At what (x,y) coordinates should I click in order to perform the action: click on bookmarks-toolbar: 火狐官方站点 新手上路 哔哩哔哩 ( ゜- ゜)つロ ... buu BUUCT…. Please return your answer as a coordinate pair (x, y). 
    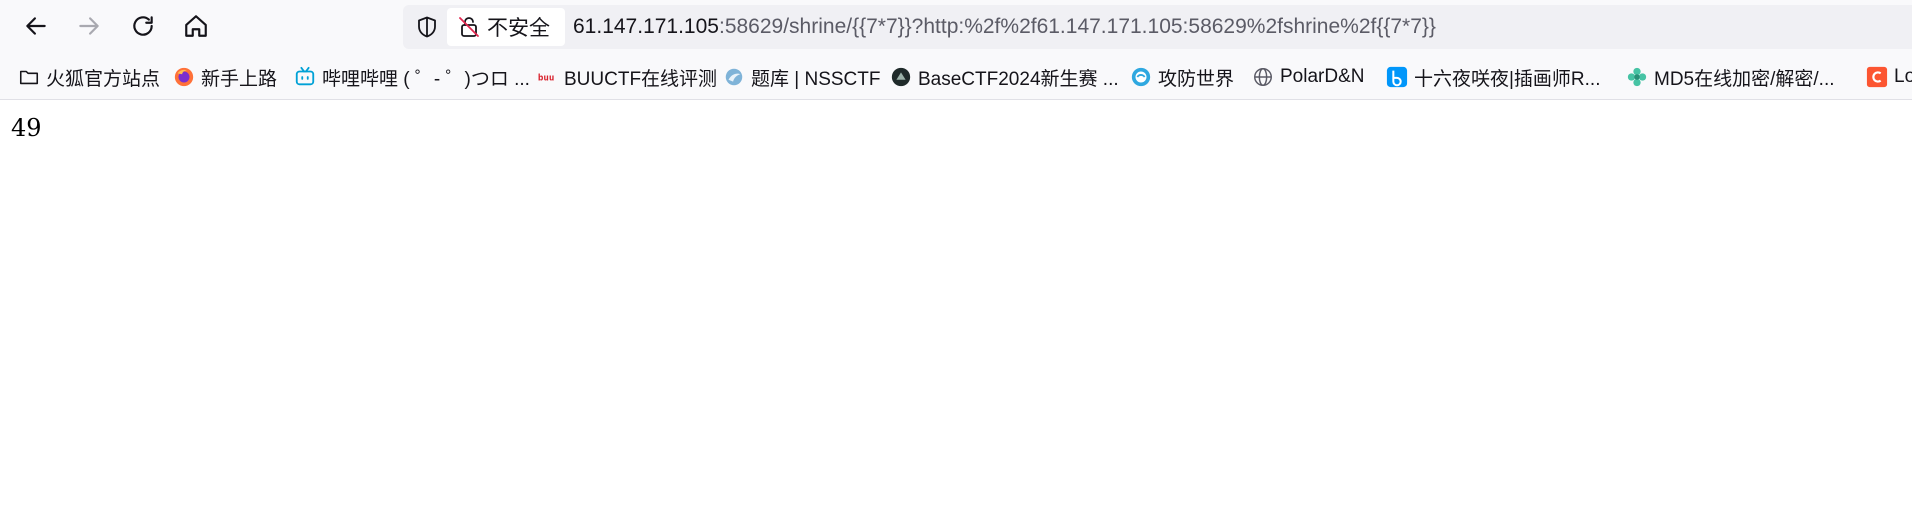
    Looking at the image, I should click on (956, 77).